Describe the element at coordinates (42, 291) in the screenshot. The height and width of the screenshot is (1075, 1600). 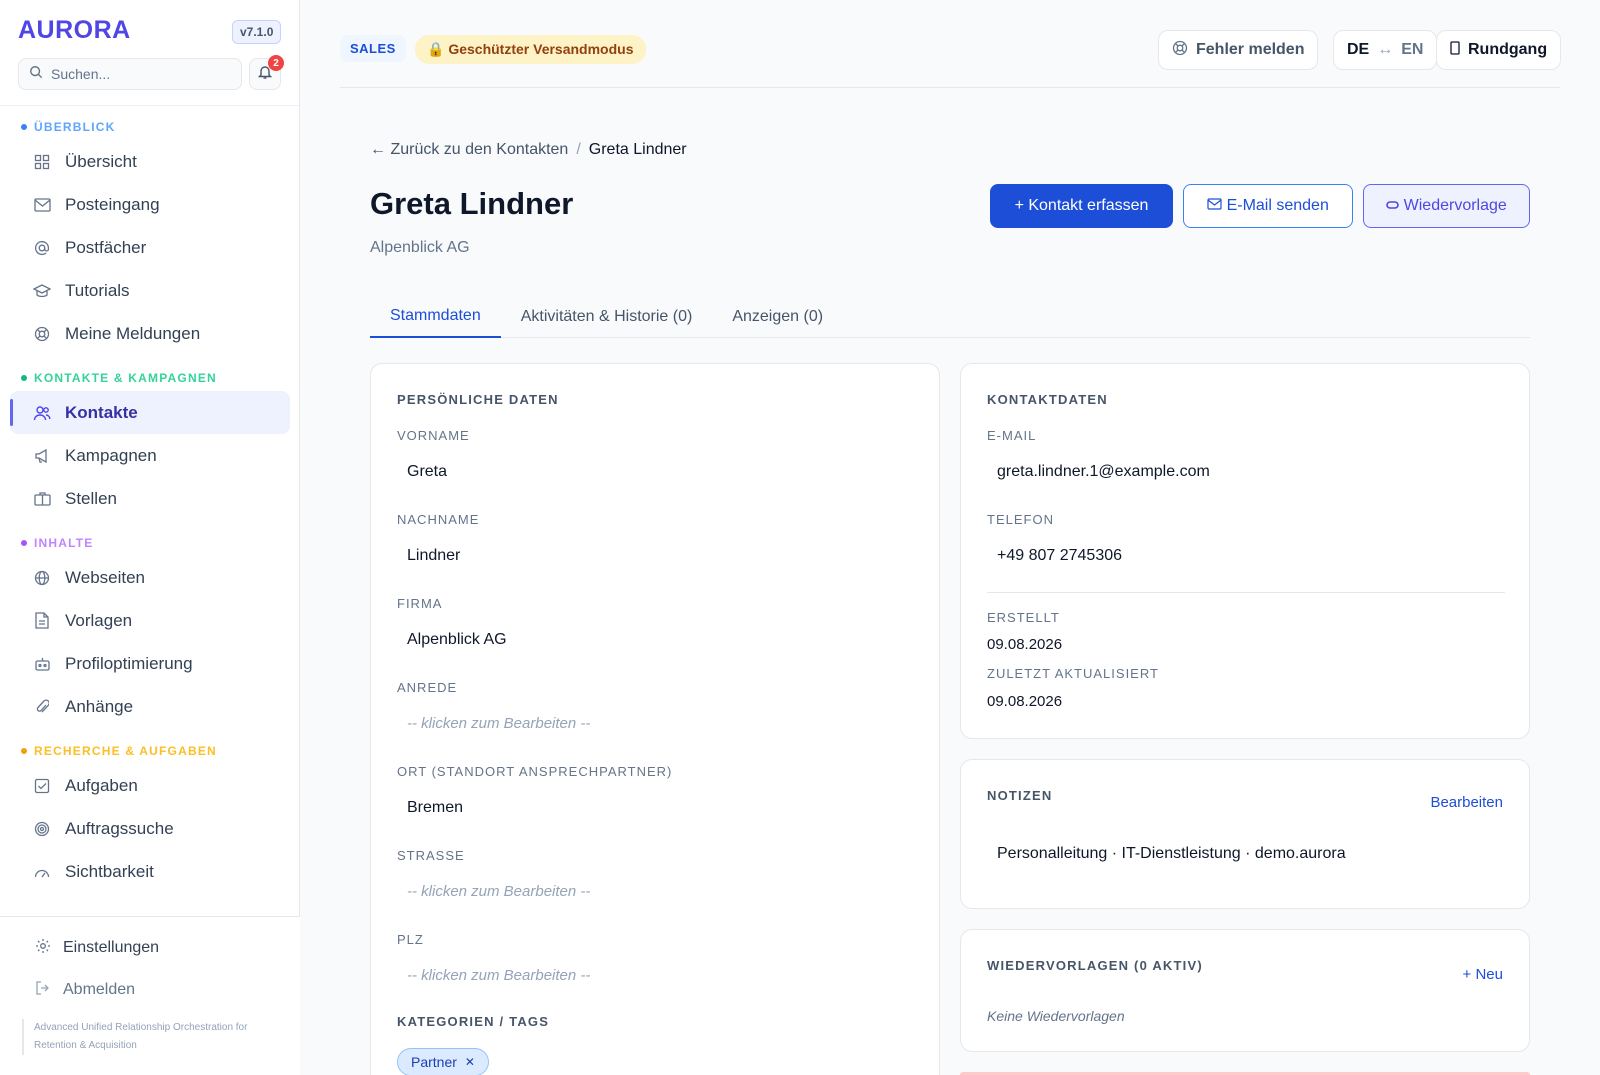
I see `graduation-cap-icon` at that location.